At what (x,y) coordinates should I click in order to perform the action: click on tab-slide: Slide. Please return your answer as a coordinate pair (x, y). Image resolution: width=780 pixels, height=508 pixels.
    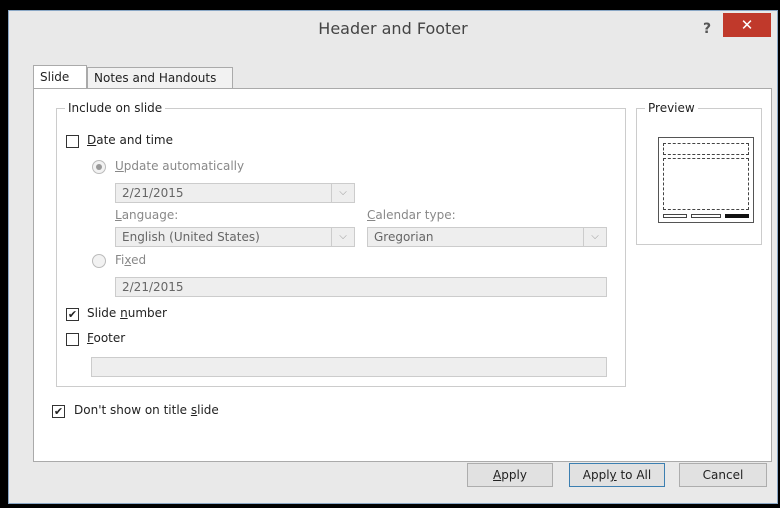
    Looking at the image, I should click on (60, 77).